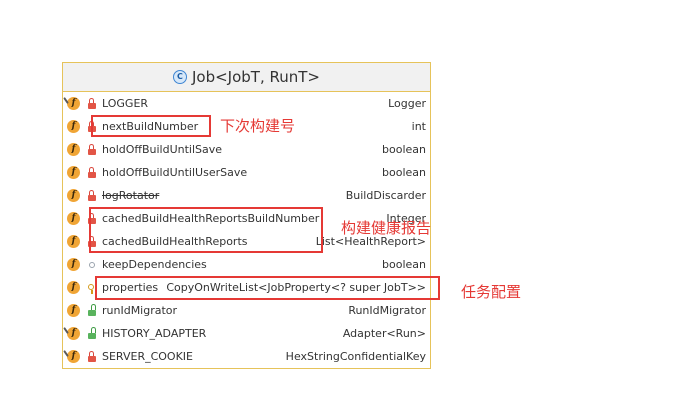 The height and width of the screenshot is (408, 675). Describe the element at coordinates (246, 103) in the screenshot. I see `field-row: LOGGER Logger` at that location.